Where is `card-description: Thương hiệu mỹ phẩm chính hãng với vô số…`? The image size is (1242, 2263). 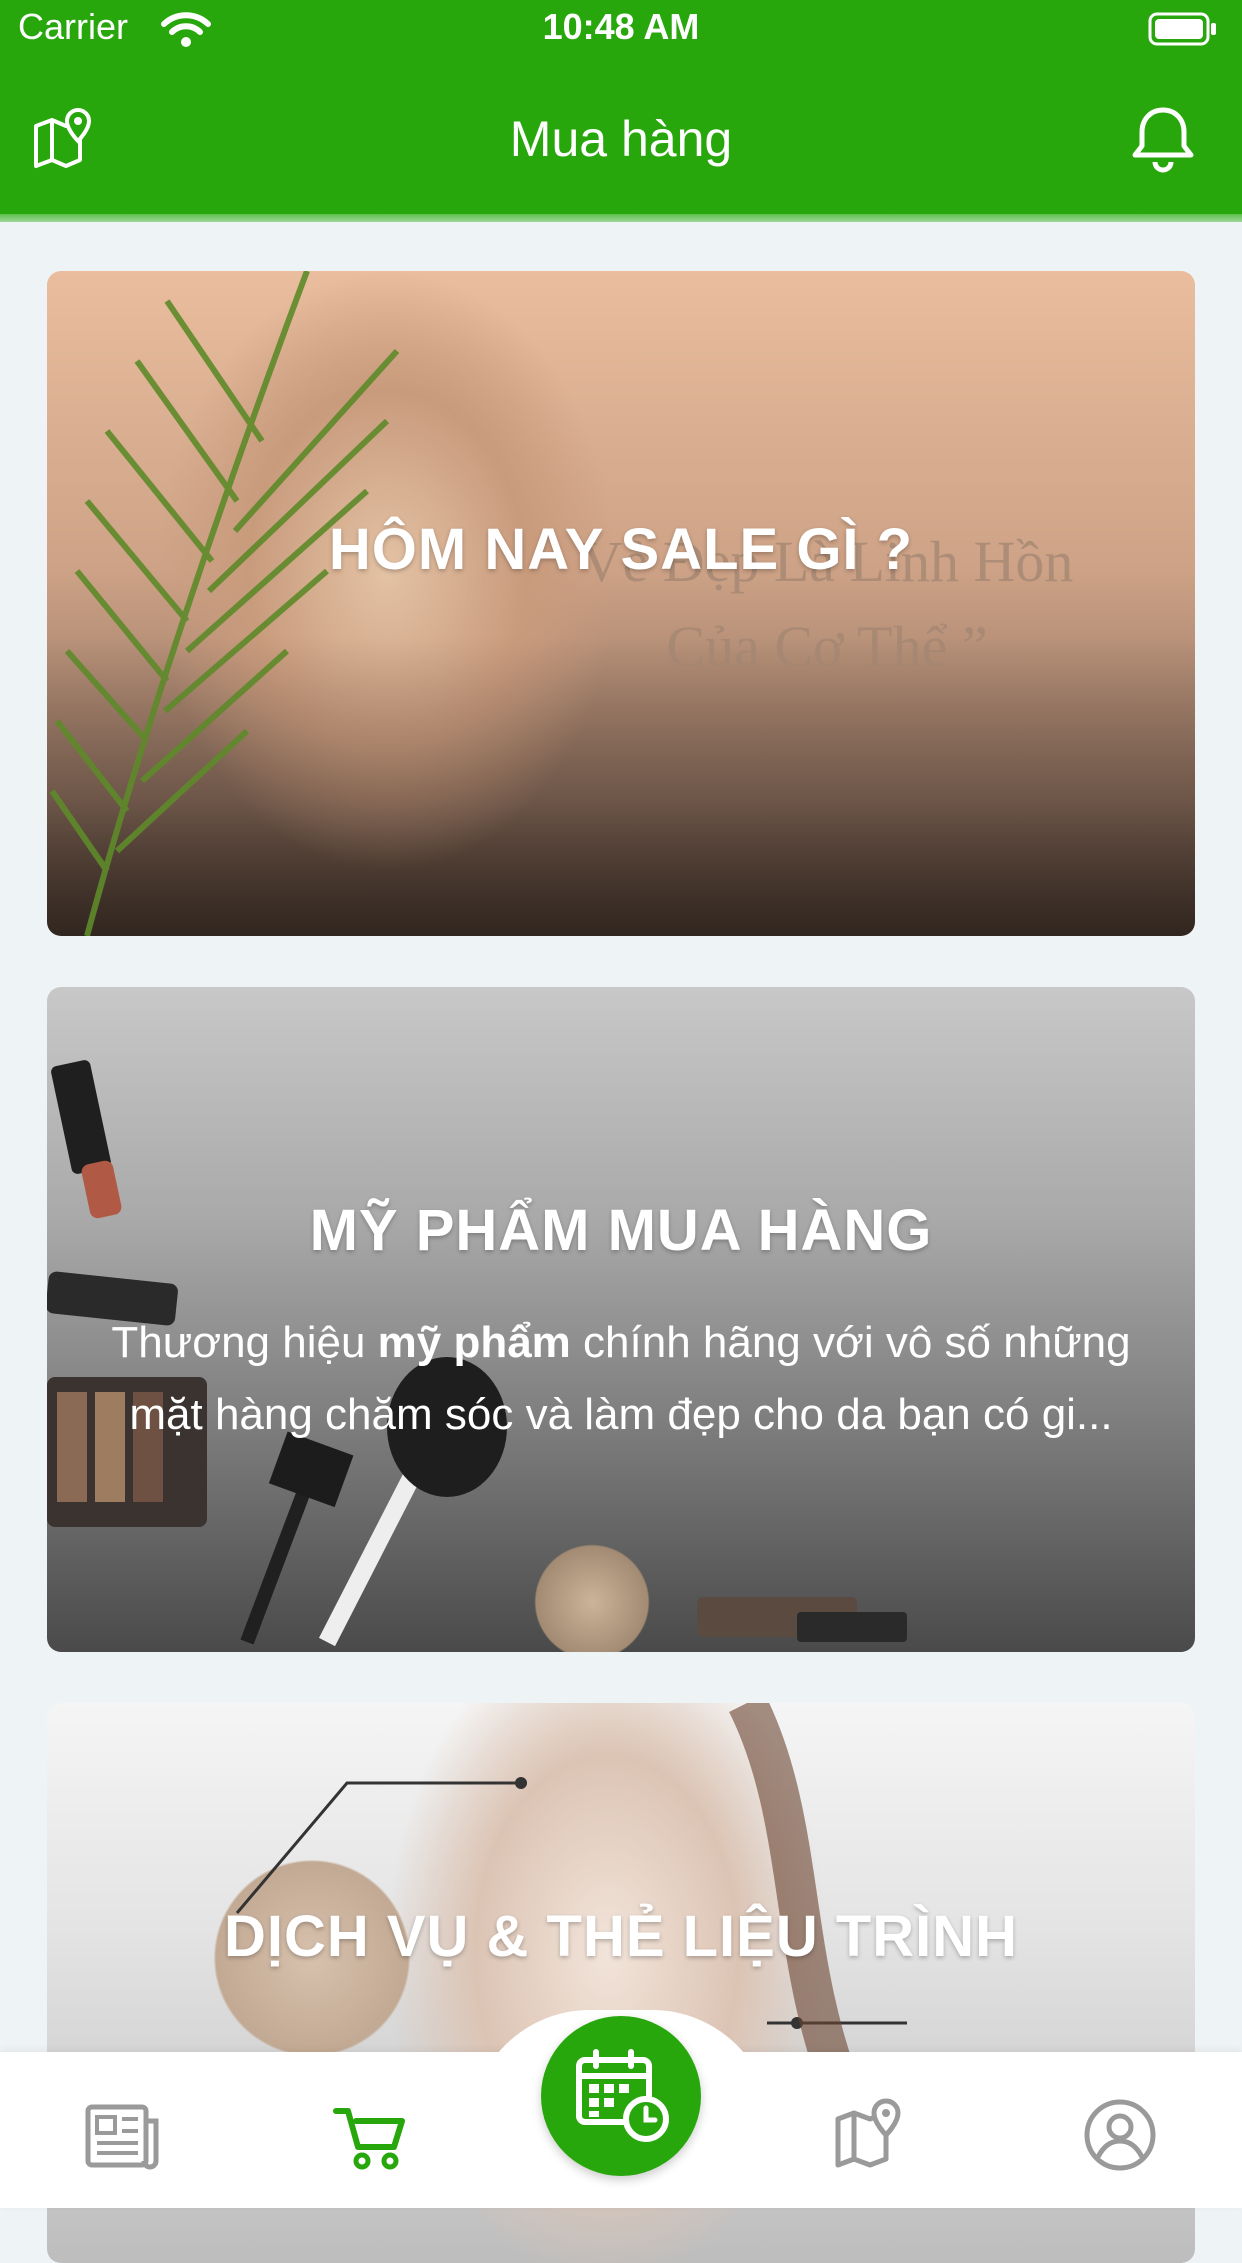
card-description: Thương hiệu mỹ phẩm chính hãng với vô số… is located at coordinates (621, 1379).